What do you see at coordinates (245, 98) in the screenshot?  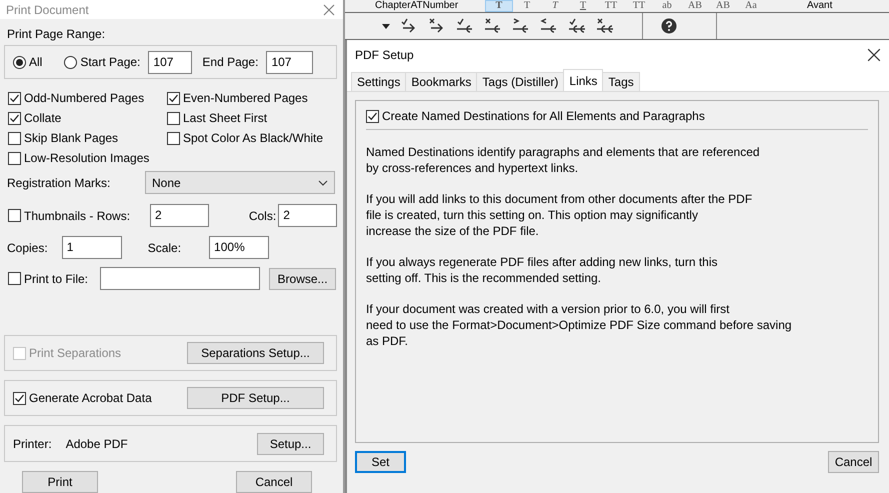 I see `checkbox-label: Even-Numbered Pages` at bounding box center [245, 98].